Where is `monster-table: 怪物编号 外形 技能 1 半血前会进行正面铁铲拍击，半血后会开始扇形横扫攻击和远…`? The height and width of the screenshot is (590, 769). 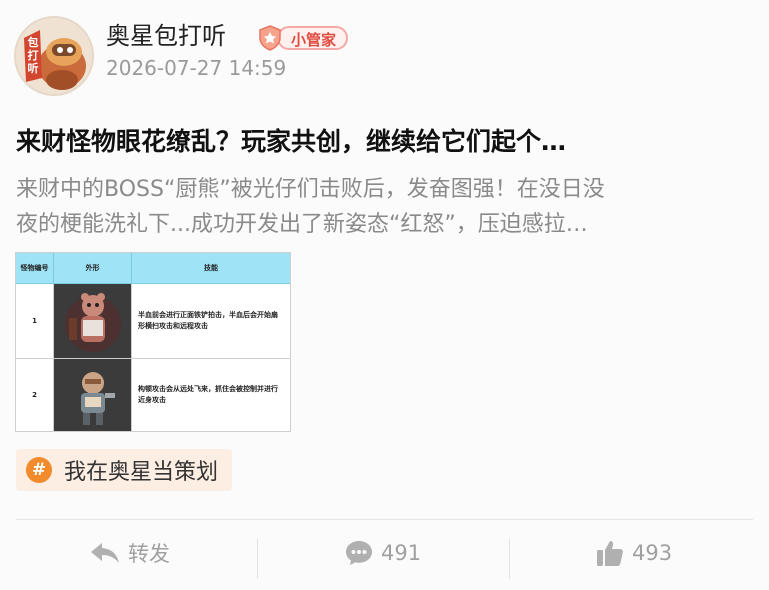 monster-table: 怪物编号 外形 技能 1 半血前会进行正面铁铲拍击，半血后会开始扇形横扫攻击和远… is located at coordinates (153, 342).